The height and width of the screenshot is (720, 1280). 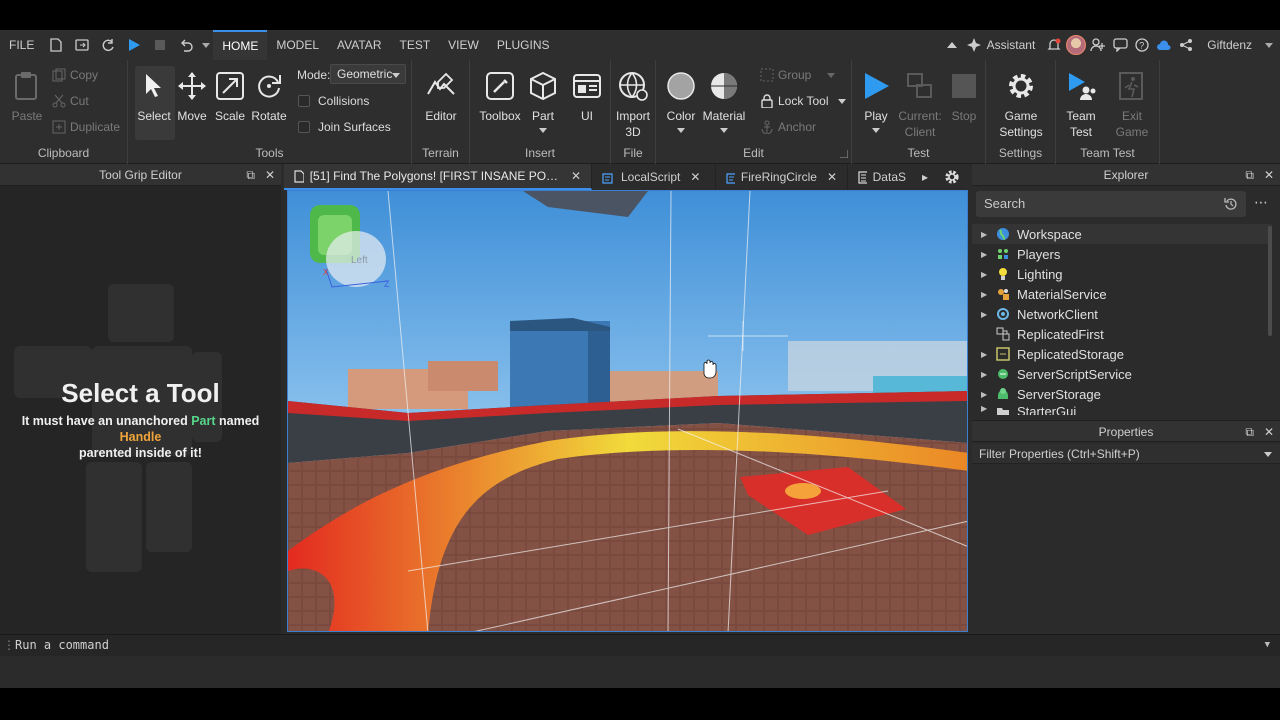 I want to click on ghost-avatar-leg-right, so click(x=169, y=507).